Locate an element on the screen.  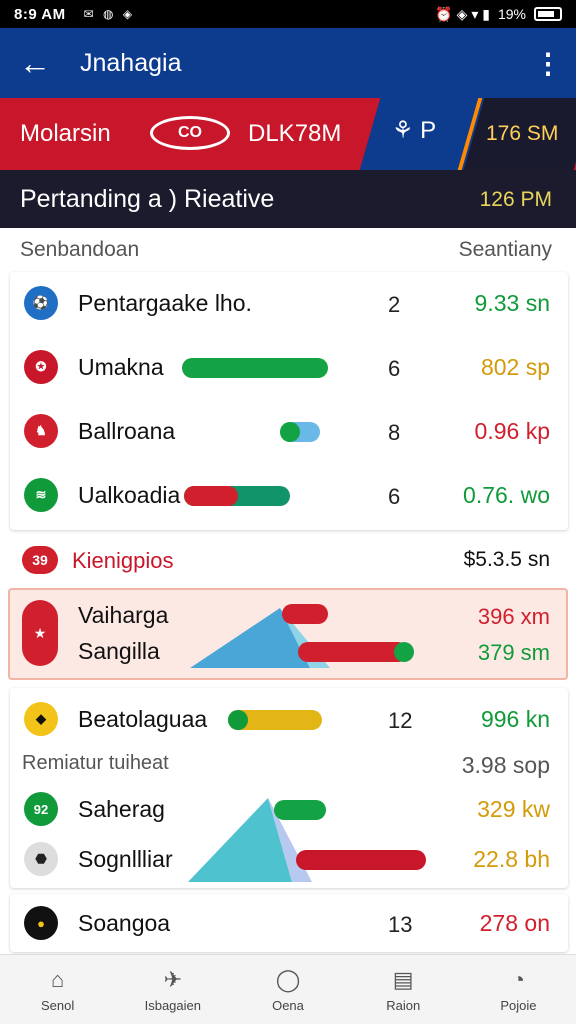
standings-card: ● Soangoa 13 278 on is located at coordinates (289, 923).